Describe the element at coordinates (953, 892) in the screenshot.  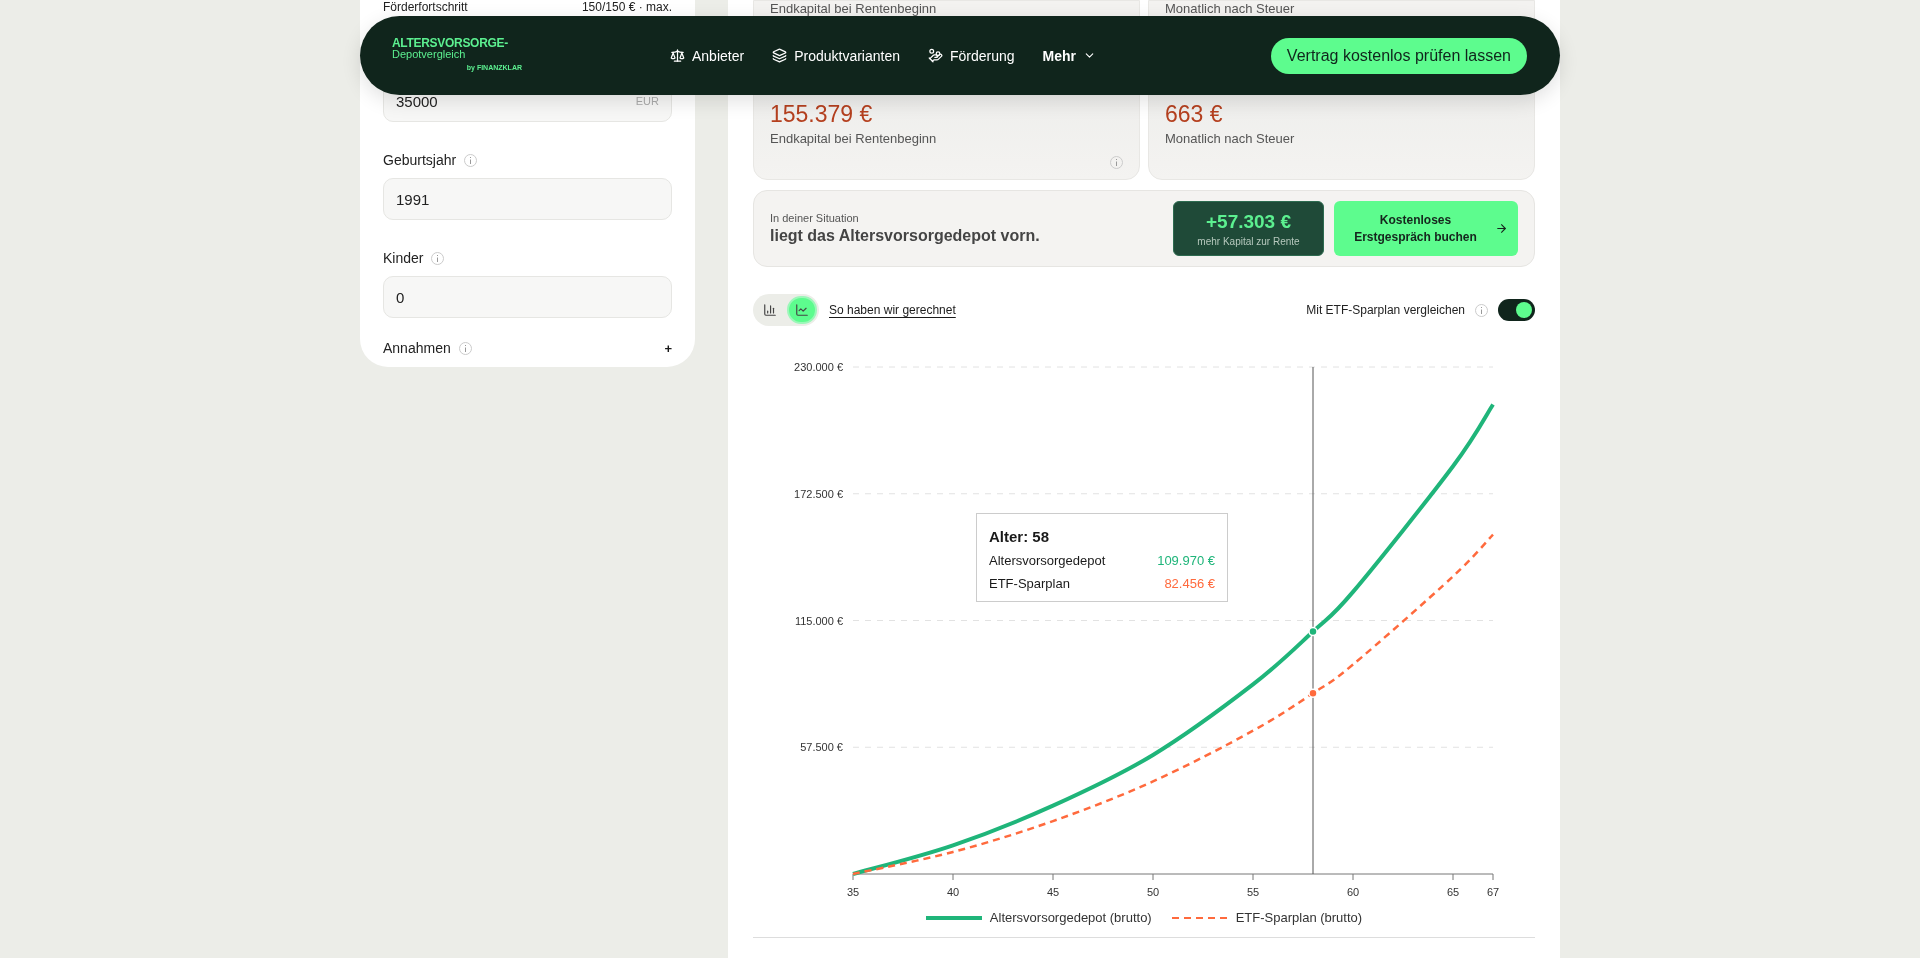
I see `x-tick-label: 40` at that location.